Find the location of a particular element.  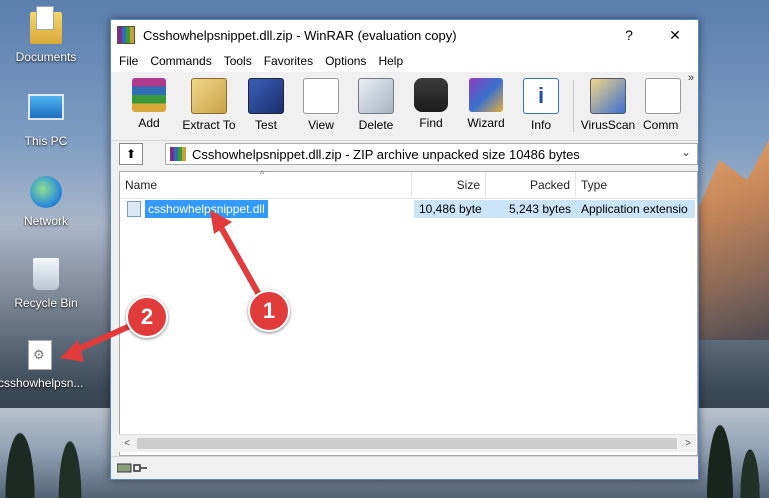

comment-button: Comm is located at coordinates (662, 105).